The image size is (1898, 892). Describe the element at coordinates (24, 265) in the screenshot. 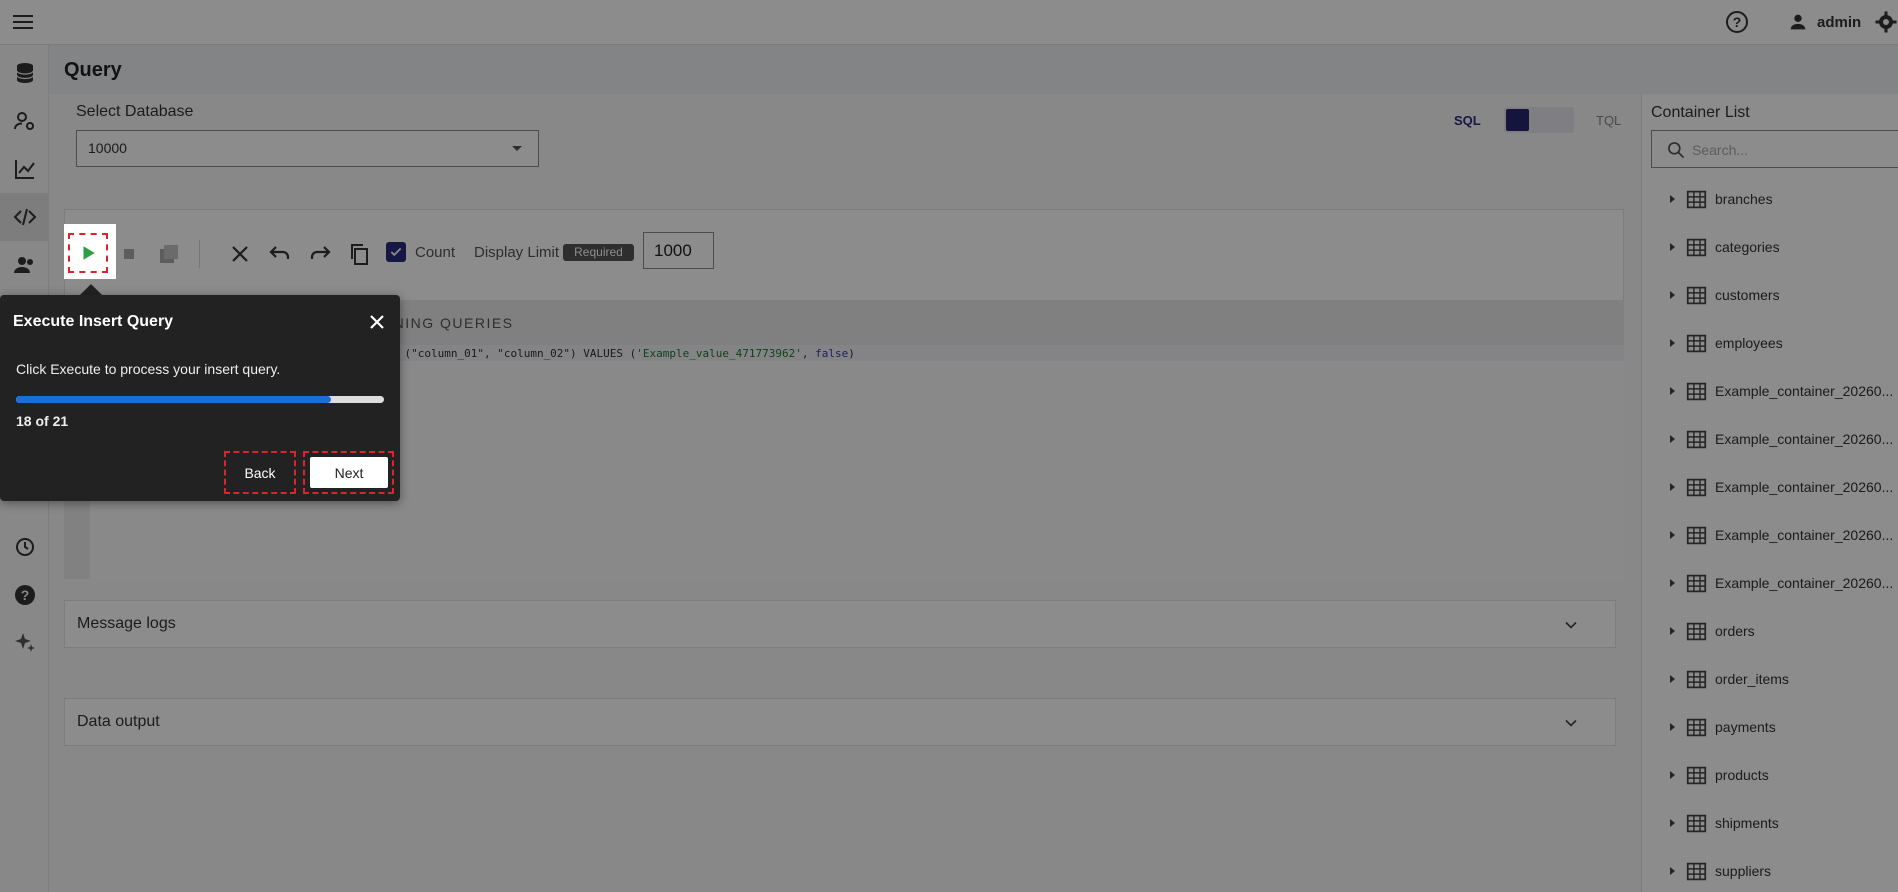

I see `nav-users` at that location.